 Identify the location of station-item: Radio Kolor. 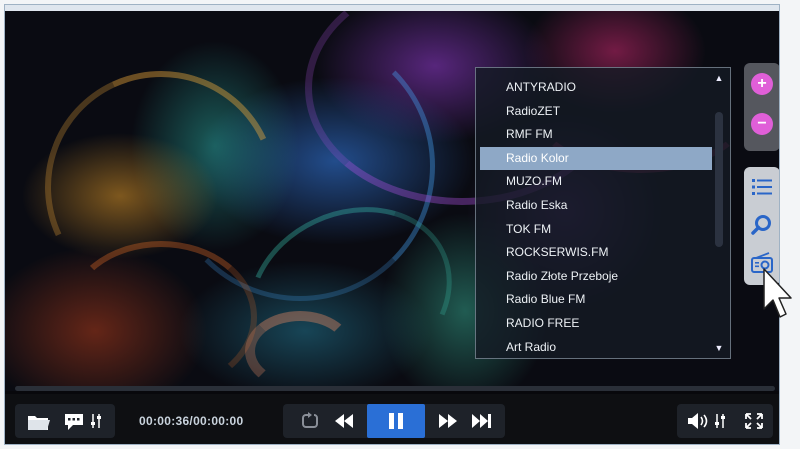
(596, 158).